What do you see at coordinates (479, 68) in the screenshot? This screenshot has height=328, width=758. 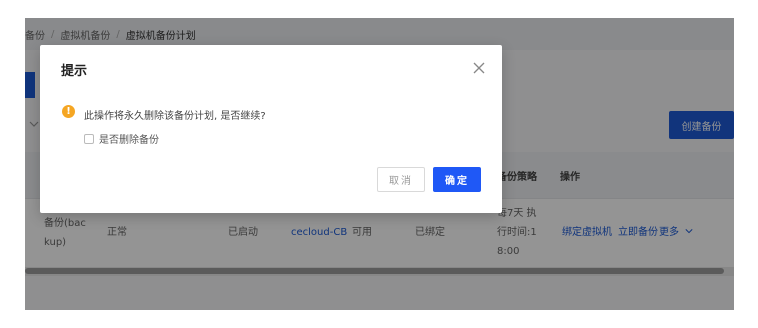 I see `close-icon` at bounding box center [479, 68].